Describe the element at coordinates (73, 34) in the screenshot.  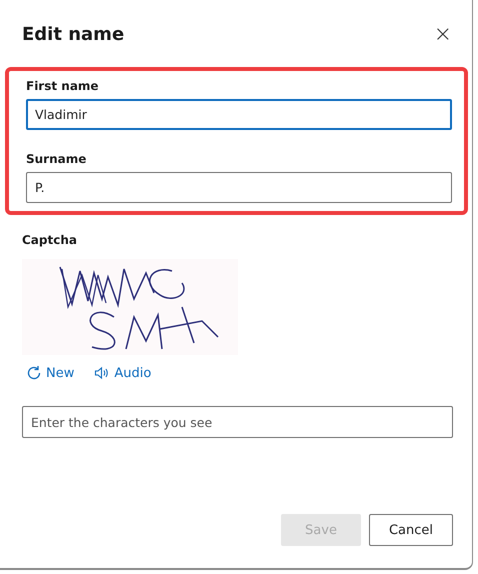
I see `dialog-title: Edit name` at that location.